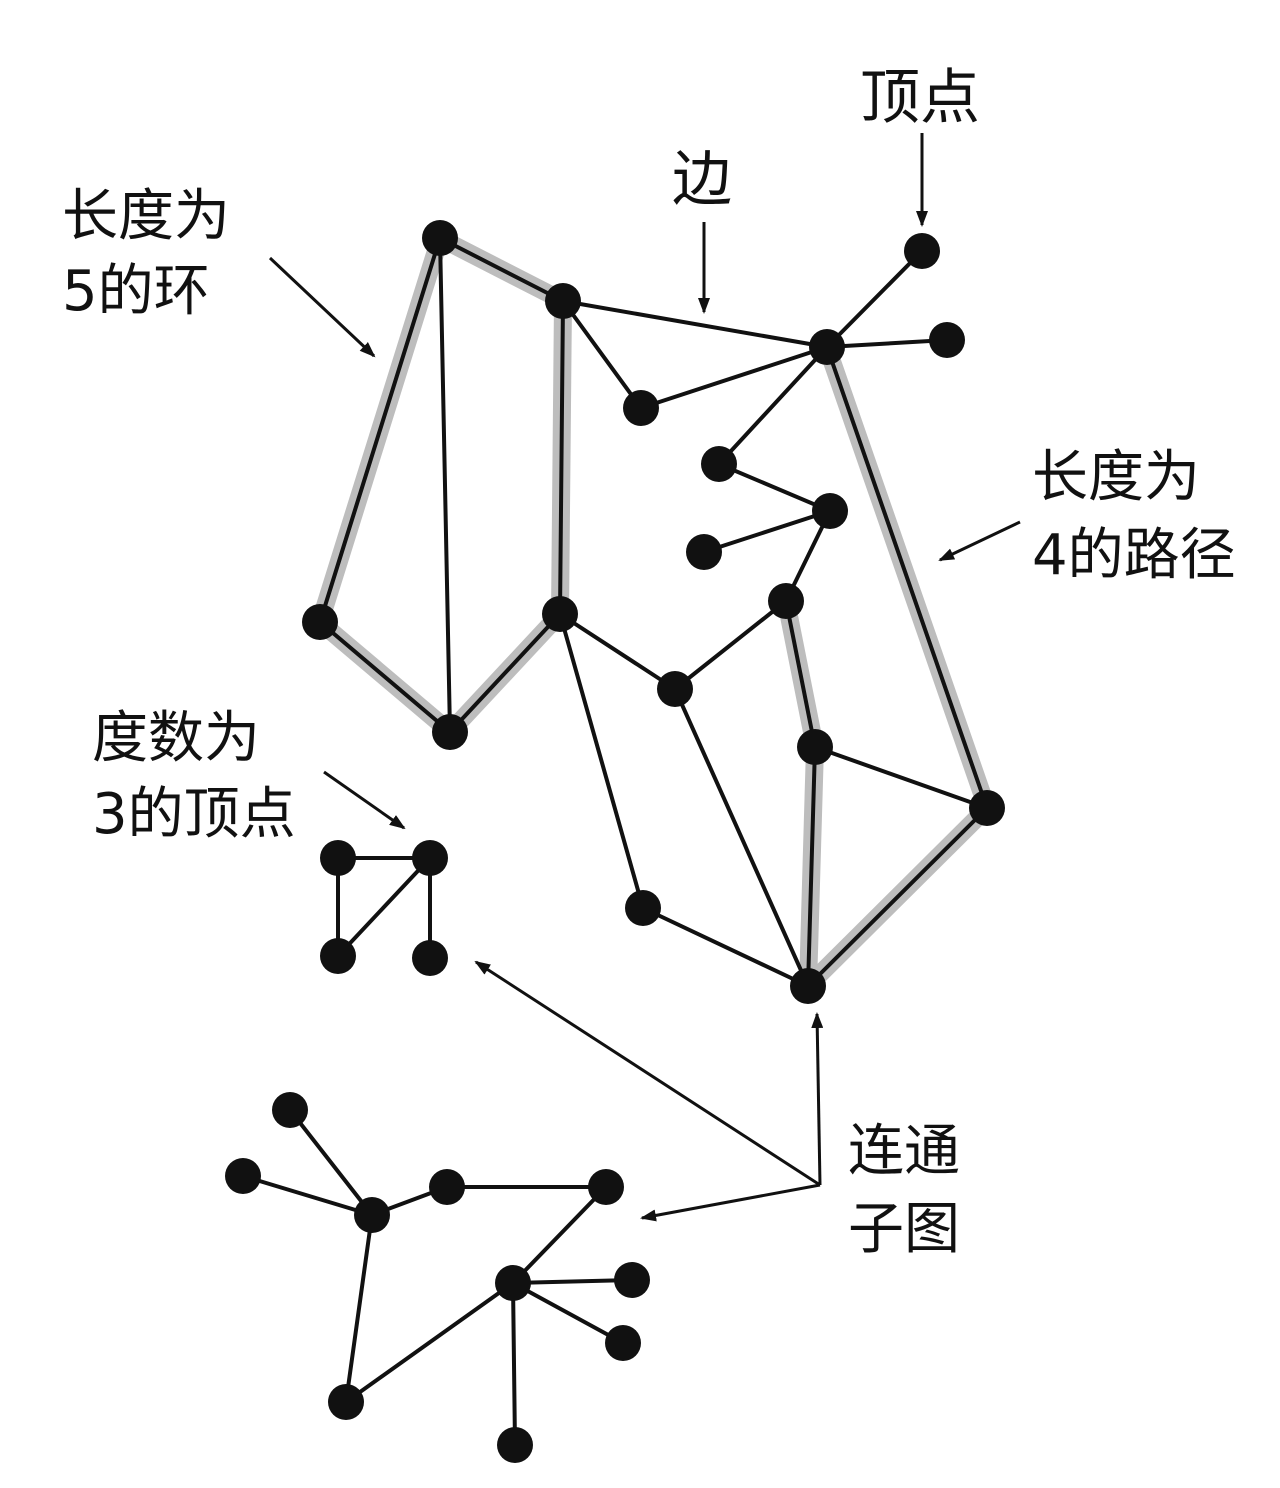 The width and height of the screenshot is (1280, 1488). What do you see at coordinates (904, 1229) in the screenshot?
I see `subgraph-label-line2: 子图` at bounding box center [904, 1229].